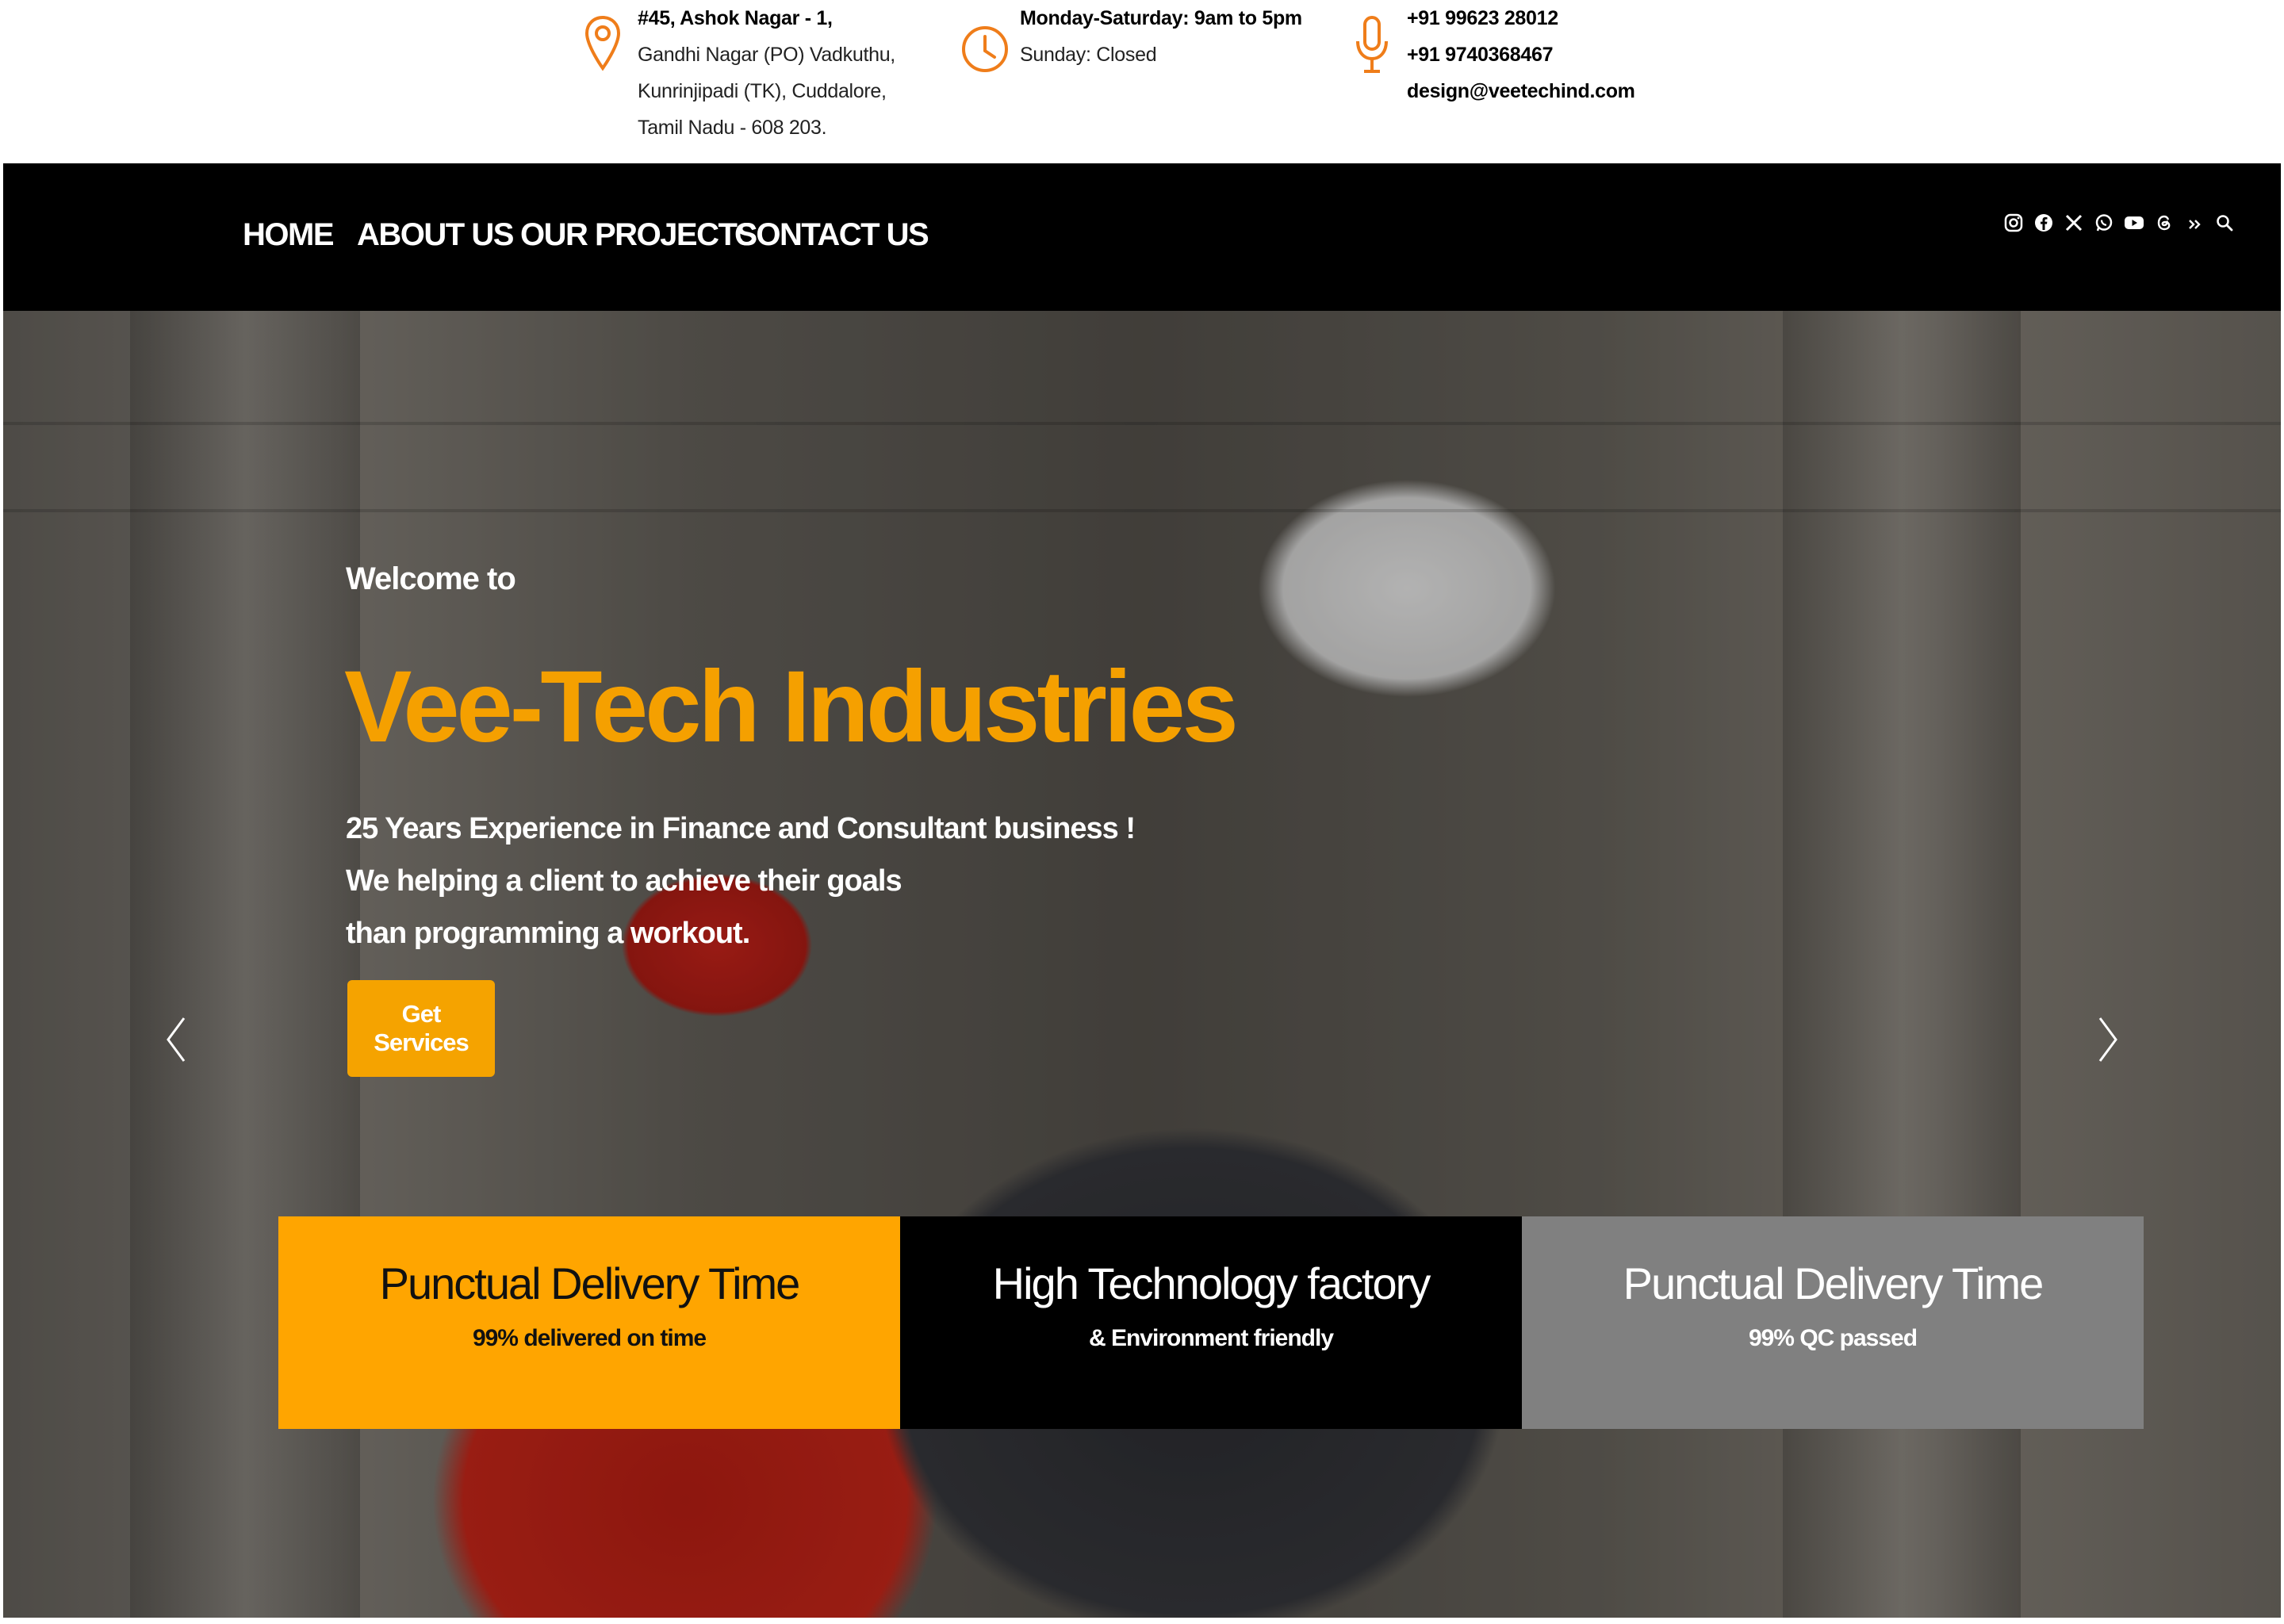  What do you see at coordinates (2013, 223) in the screenshot?
I see `instagram-icon` at bounding box center [2013, 223].